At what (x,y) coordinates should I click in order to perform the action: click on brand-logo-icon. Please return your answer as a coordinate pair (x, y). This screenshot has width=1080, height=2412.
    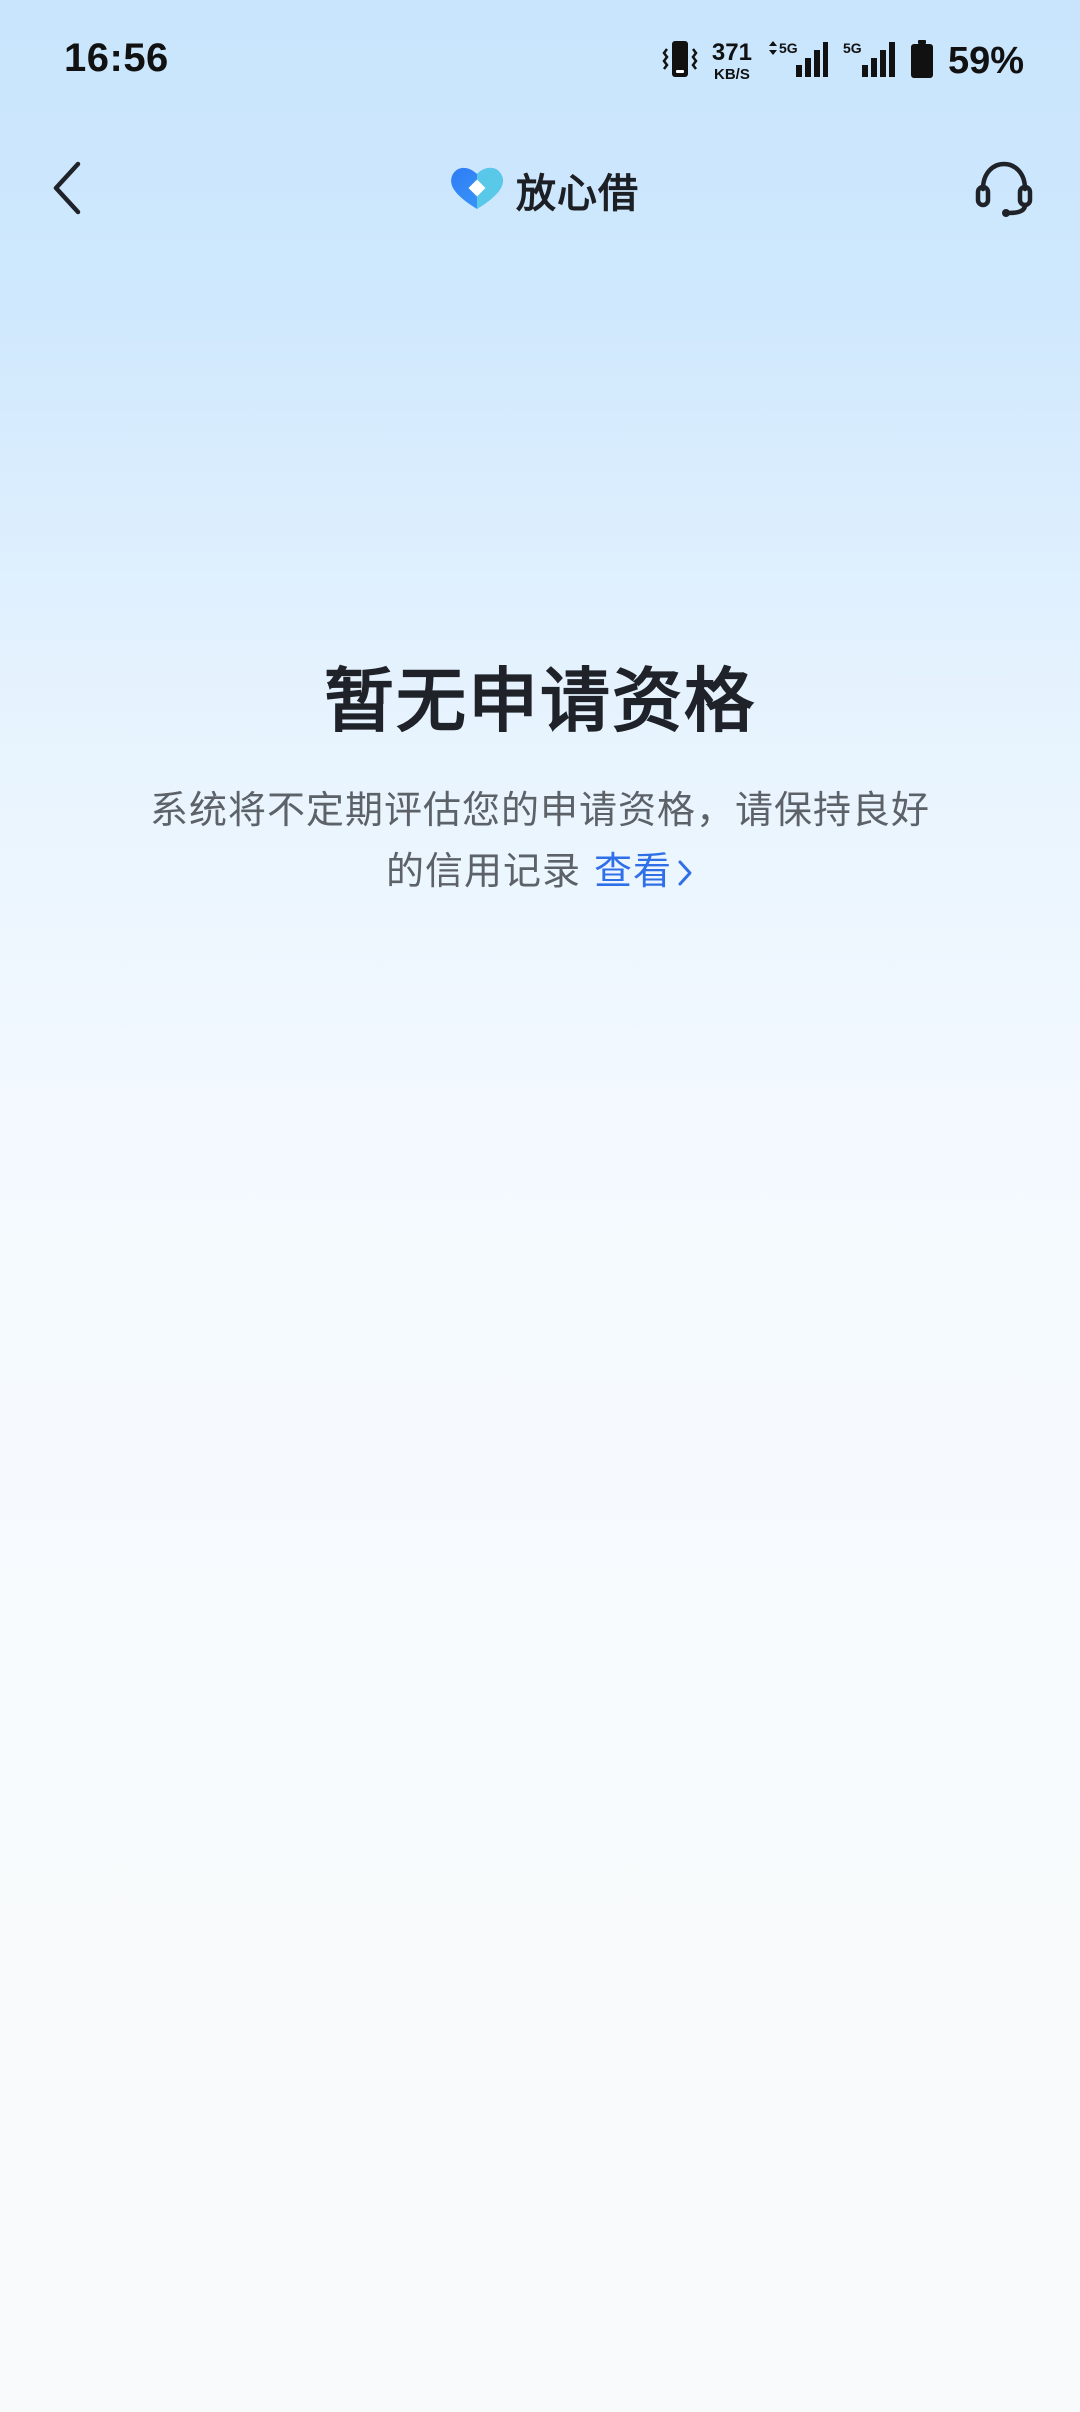
    Looking at the image, I should click on (477, 190).